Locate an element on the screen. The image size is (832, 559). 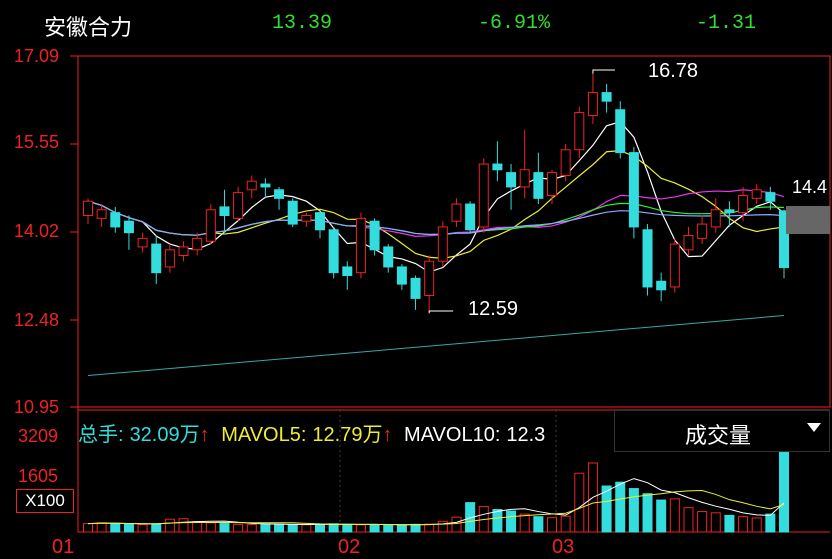
indicator-select: 成交量 is located at coordinates (722, 431).